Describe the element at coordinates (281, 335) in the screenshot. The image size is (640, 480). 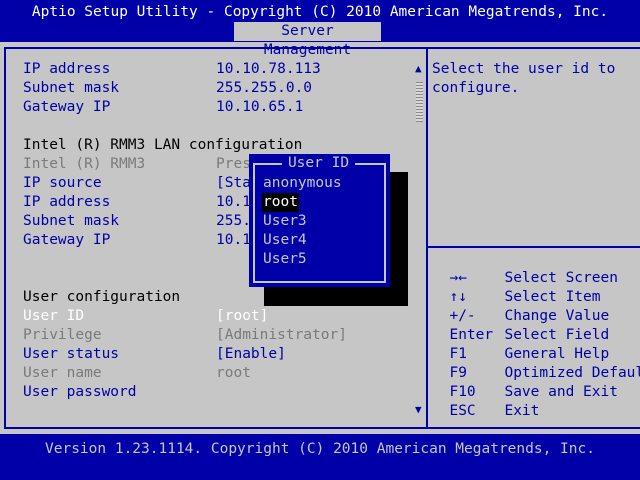
I see `privilege-value: [Administrator]` at that location.